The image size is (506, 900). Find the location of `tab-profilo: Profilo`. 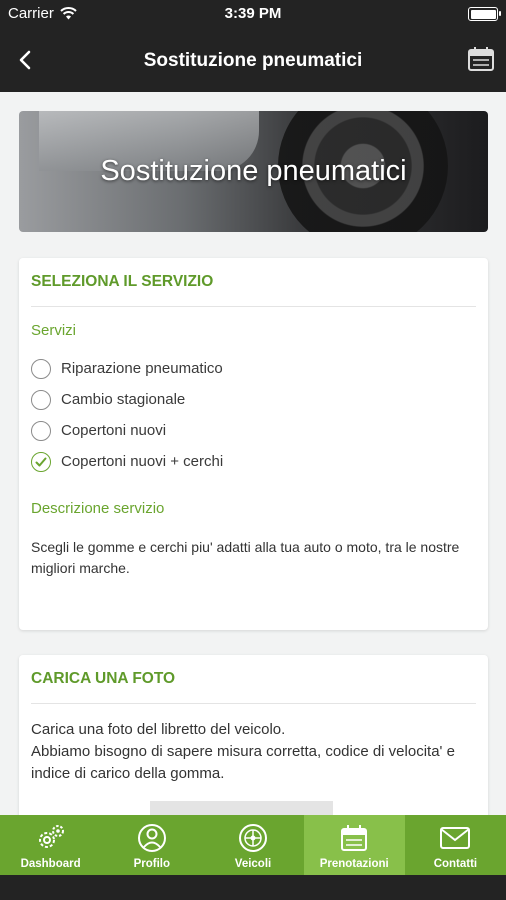

tab-profilo: Profilo is located at coordinates (151, 845).